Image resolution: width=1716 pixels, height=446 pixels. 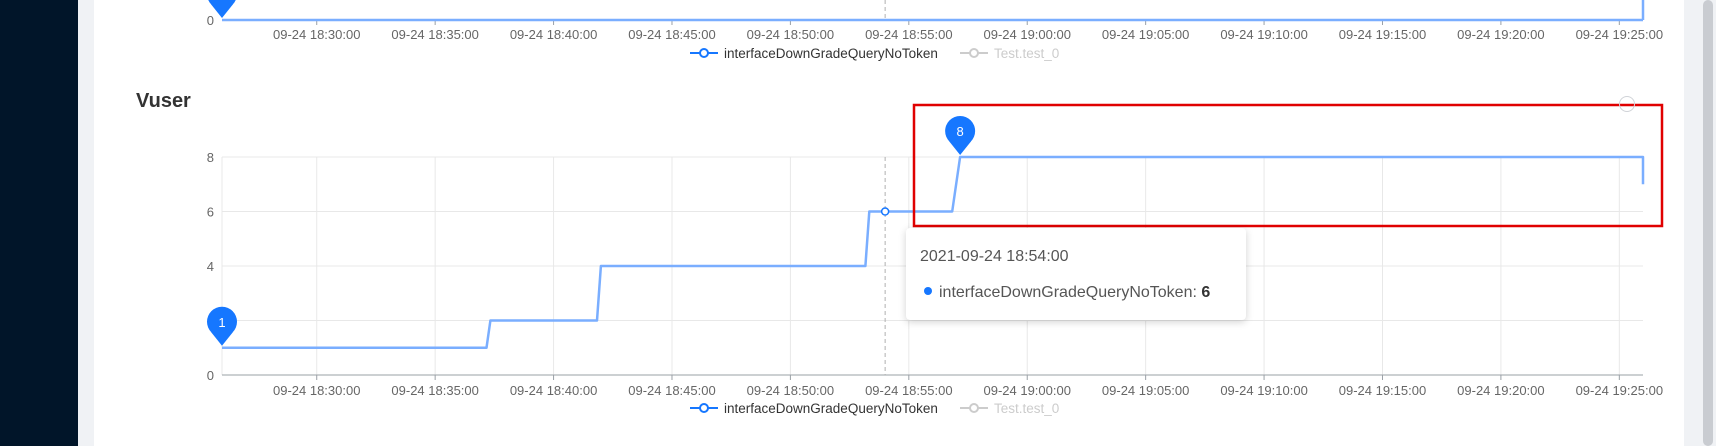 I want to click on y-tick-label: 6, so click(x=210, y=212).